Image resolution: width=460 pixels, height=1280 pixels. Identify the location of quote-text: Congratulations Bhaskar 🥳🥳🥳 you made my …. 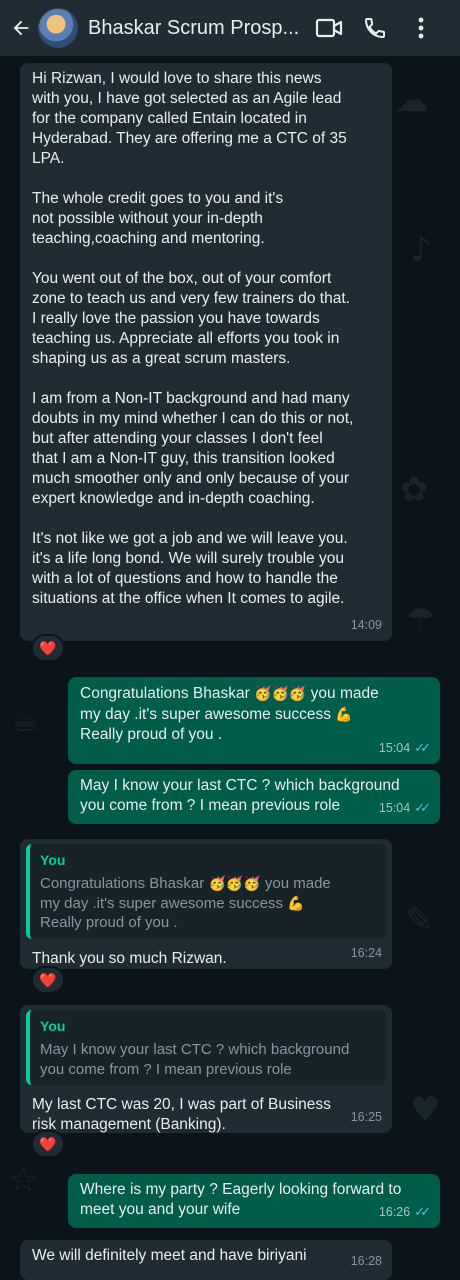
(185, 903).